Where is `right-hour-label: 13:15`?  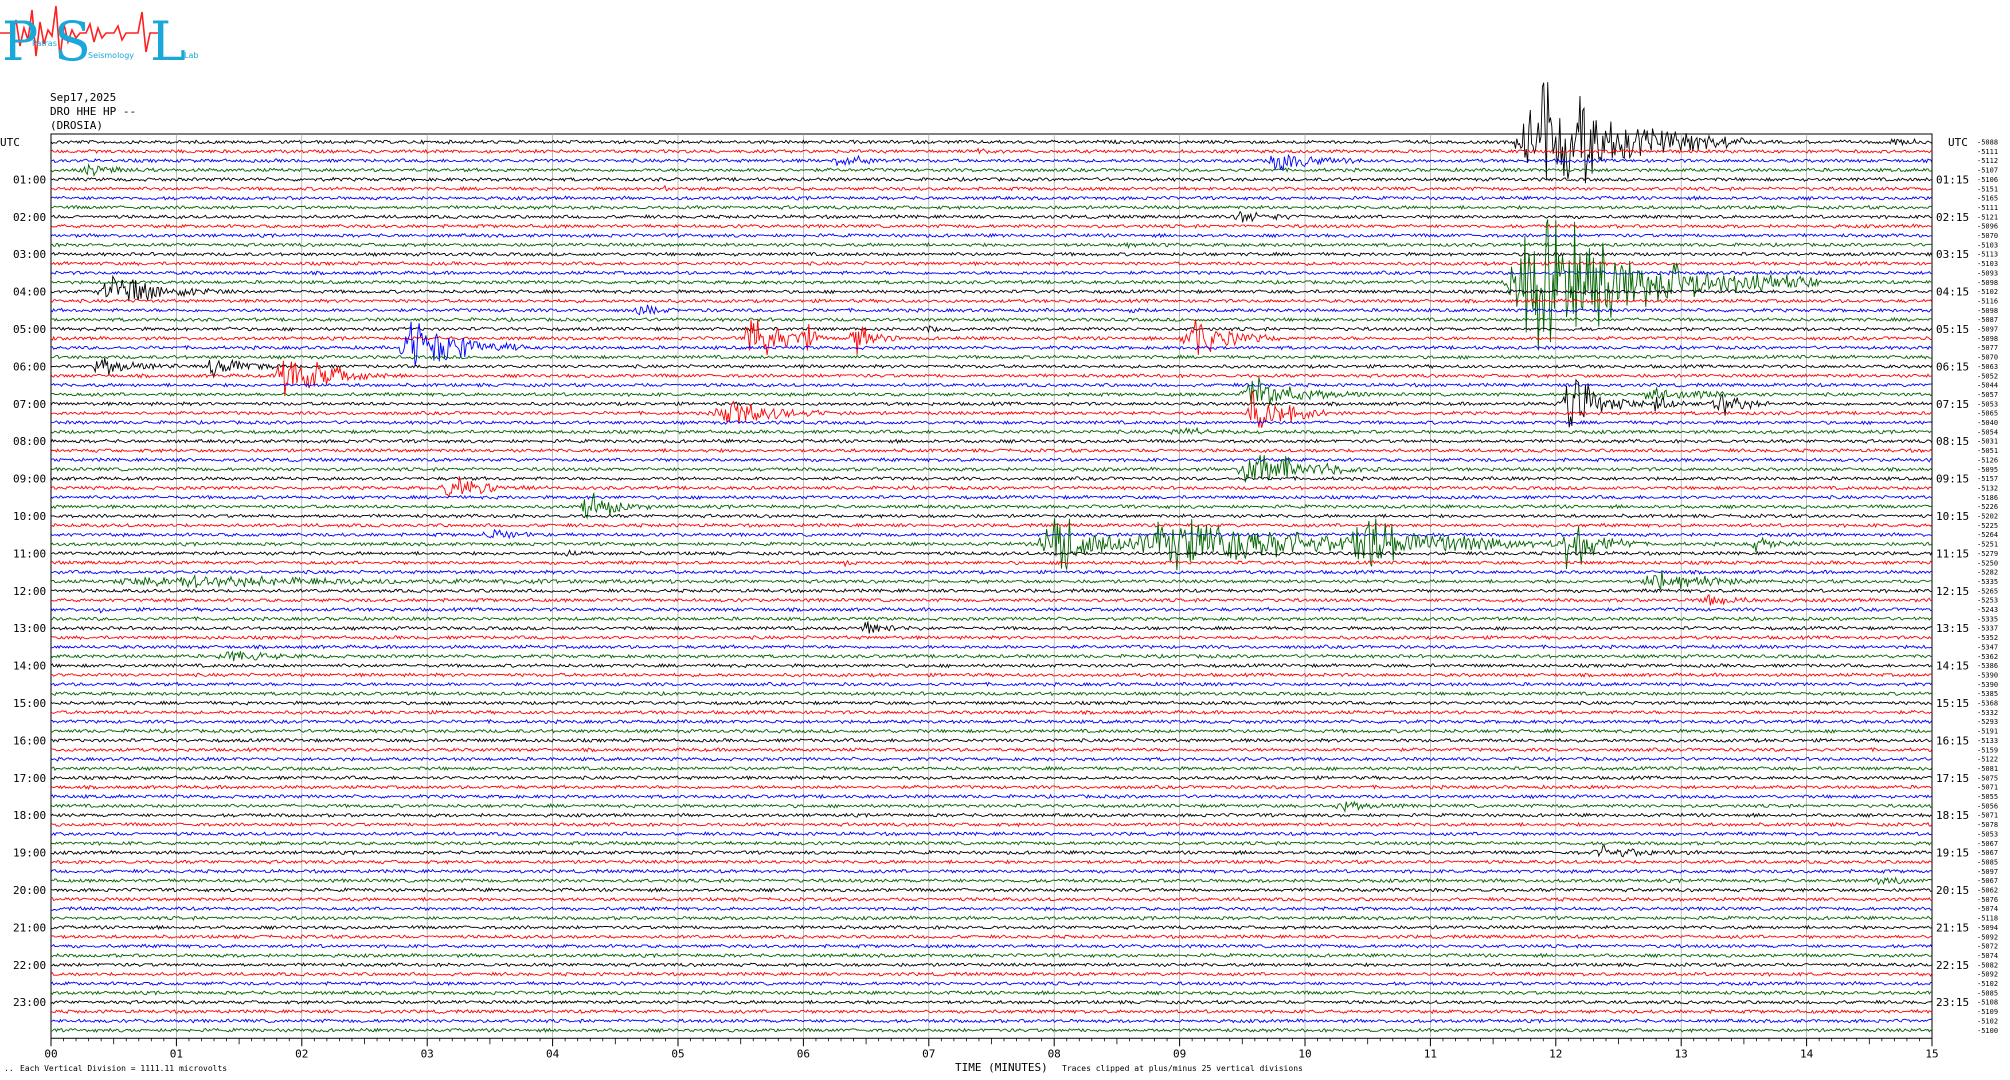 right-hour-label: 13:15 is located at coordinates (1952, 628).